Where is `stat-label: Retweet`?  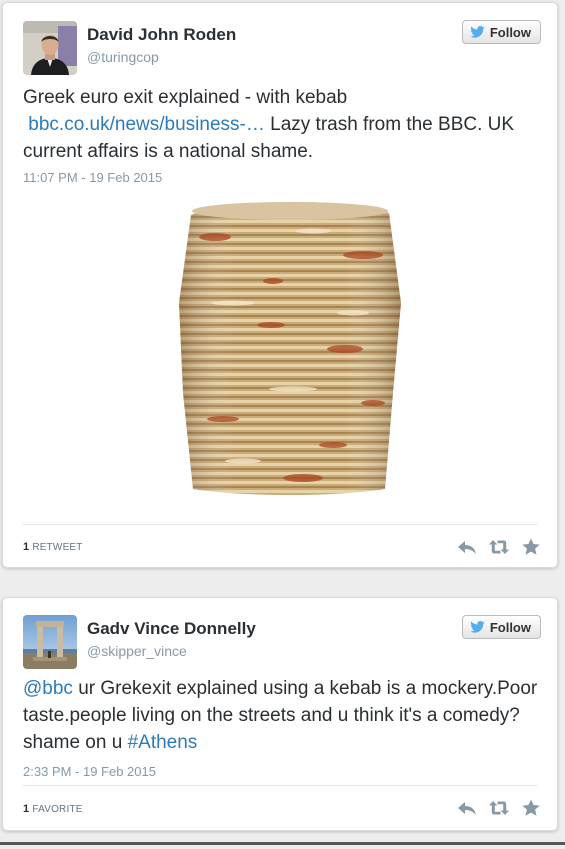 stat-label: Retweet is located at coordinates (57, 547).